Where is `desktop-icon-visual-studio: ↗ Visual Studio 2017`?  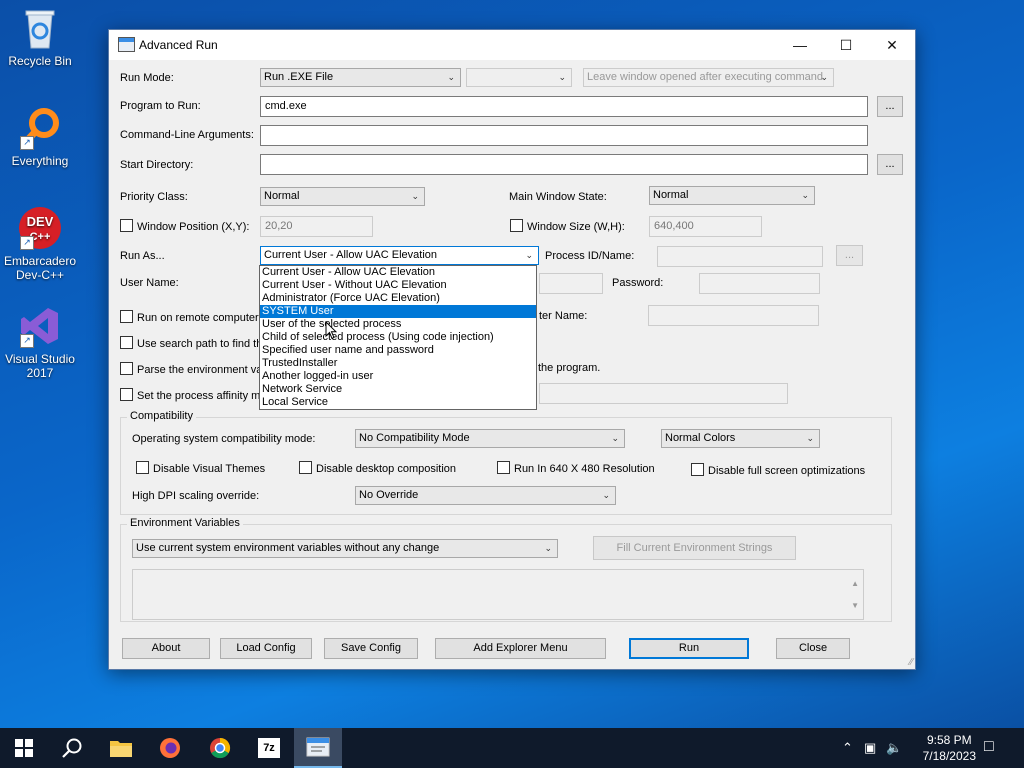 desktop-icon-visual-studio: ↗ Visual Studio 2017 is located at coordinates (40, 342).